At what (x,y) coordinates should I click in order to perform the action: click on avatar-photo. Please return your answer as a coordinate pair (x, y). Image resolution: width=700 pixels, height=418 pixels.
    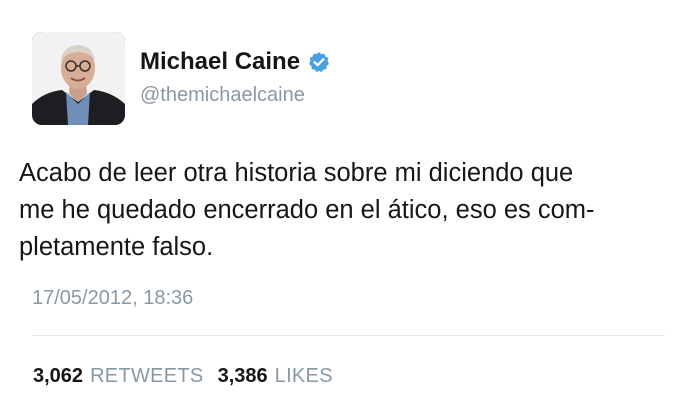
    Looking at the image, I should click on (78, 78).